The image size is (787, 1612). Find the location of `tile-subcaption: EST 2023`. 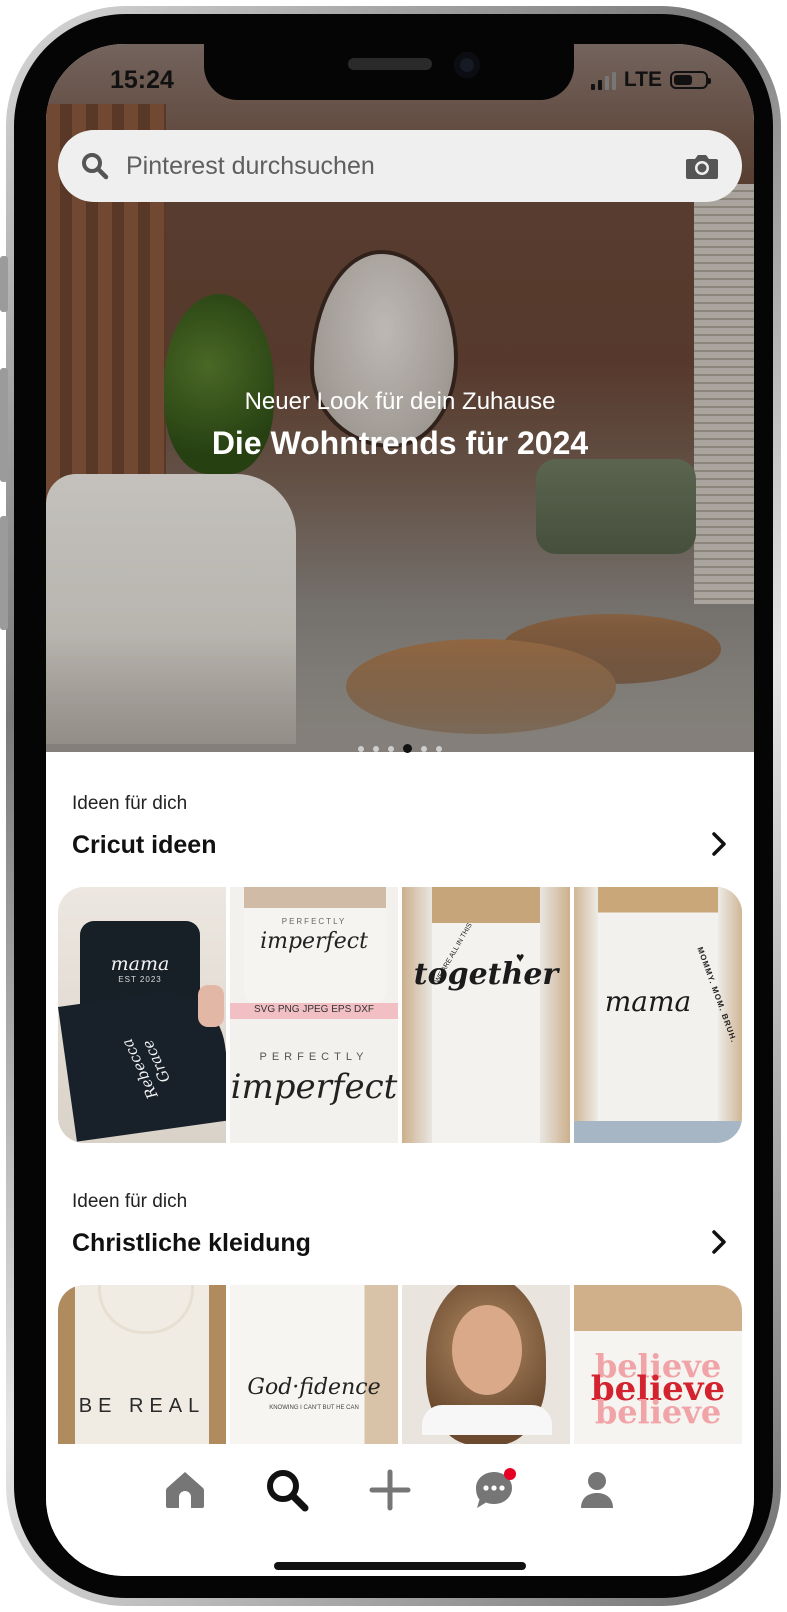

tile-subcaption: EST 2023 is located at coordinates (140, 979).